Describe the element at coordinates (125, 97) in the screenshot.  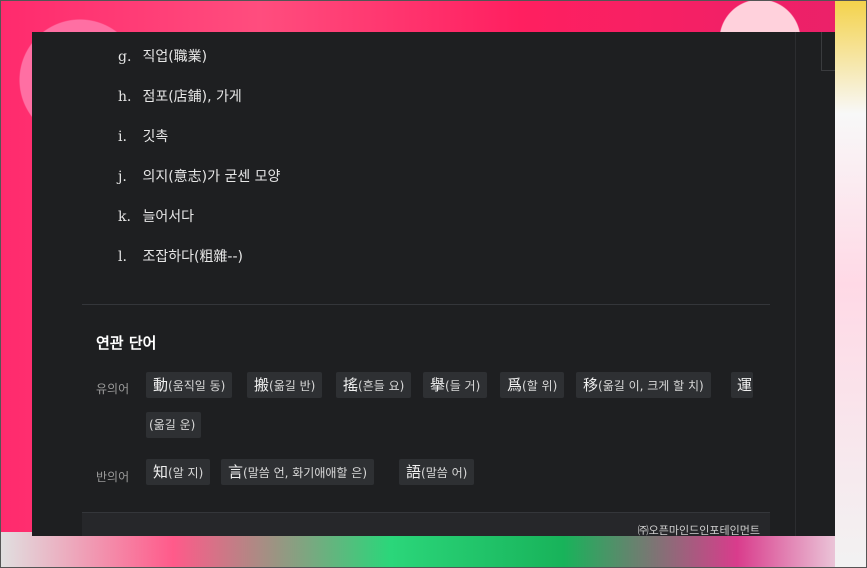
I see `meaning-letter: h.` at that location.